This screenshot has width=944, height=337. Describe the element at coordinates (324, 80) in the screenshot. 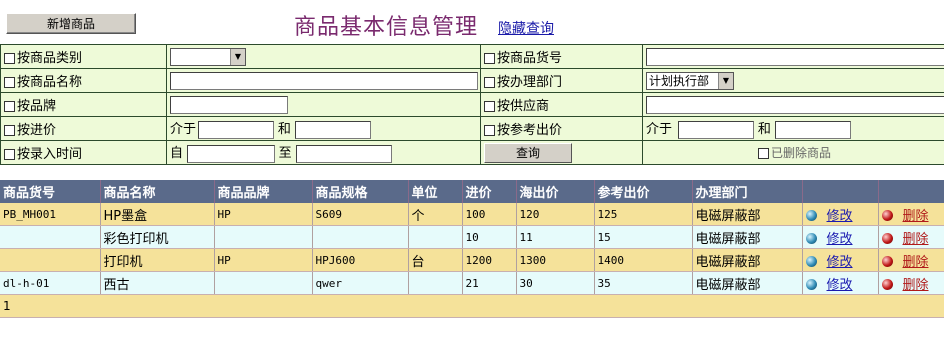

I see `name-input` at that location.